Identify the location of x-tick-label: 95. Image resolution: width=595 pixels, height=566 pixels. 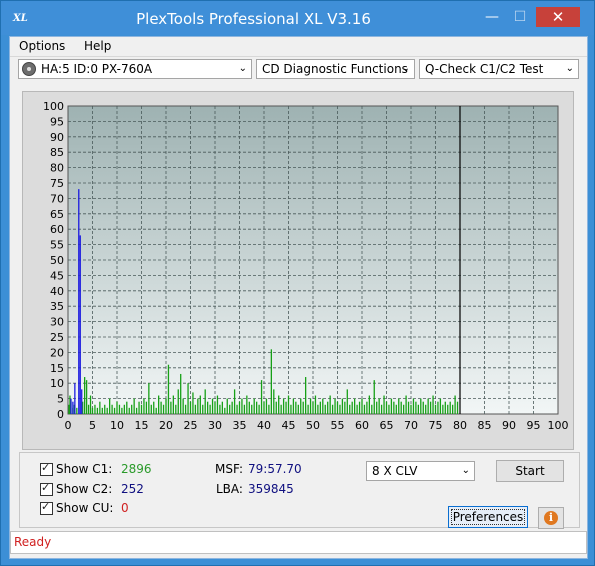
(534, 425).